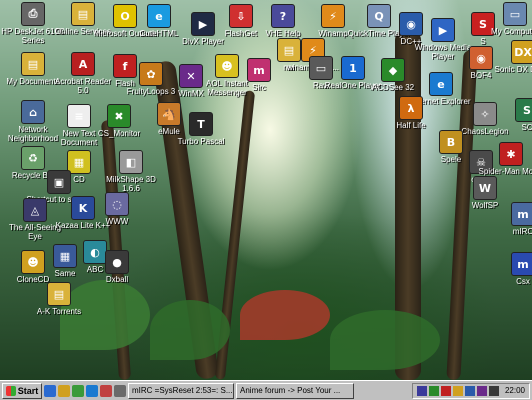  What do you see at coordinates (28, 390) in the screenshot?
I see `start-label: Start` at bounding box center [28, 390].